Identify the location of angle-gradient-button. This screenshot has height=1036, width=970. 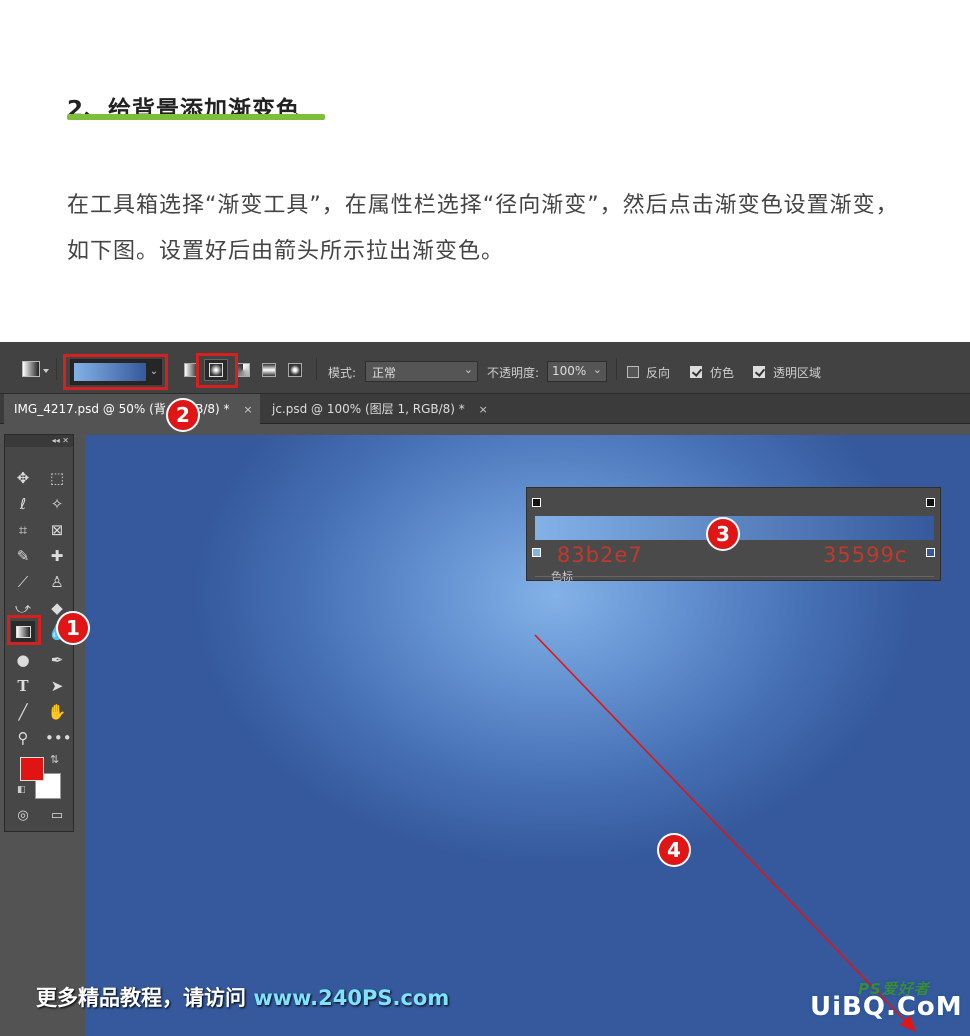
(243, 370).